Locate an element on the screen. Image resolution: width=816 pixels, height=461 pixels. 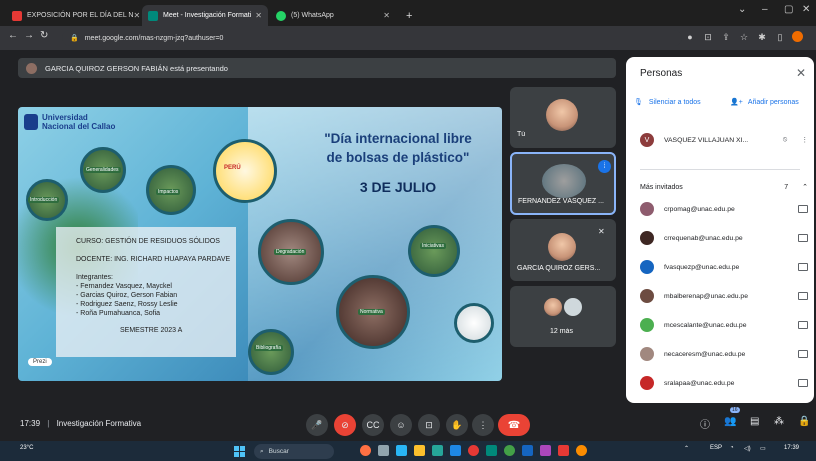
host-controls-icon: 🔒 is located at coordinates (804, 421).